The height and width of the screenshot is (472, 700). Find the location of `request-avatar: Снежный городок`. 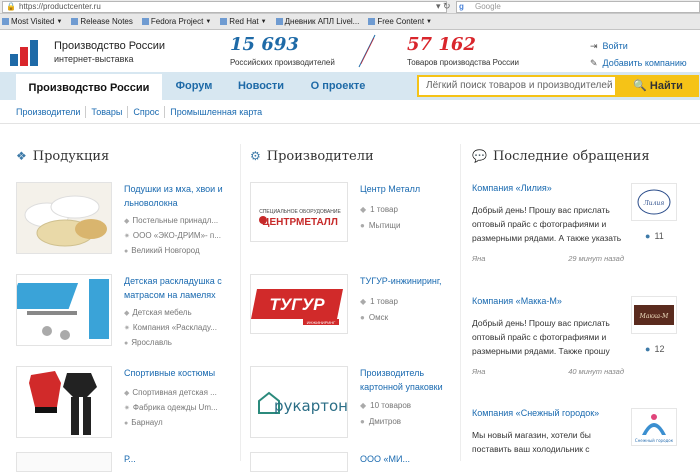

request-avatar: Снежный городок is located at coordinates (654, 427).